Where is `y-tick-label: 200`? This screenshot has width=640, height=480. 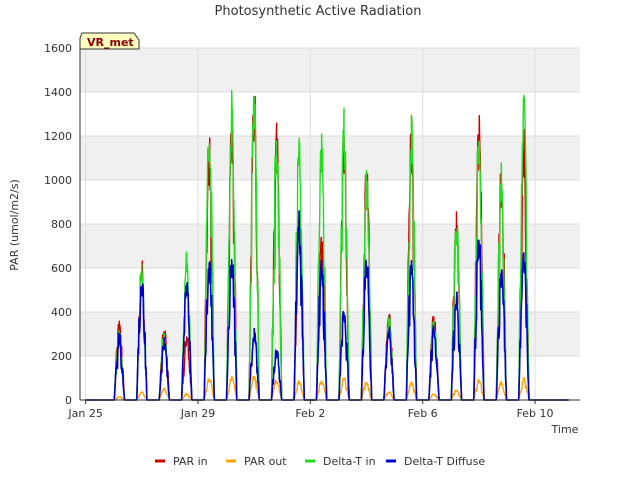
y-tick-label: 200 is located at coordinates (61, 356).